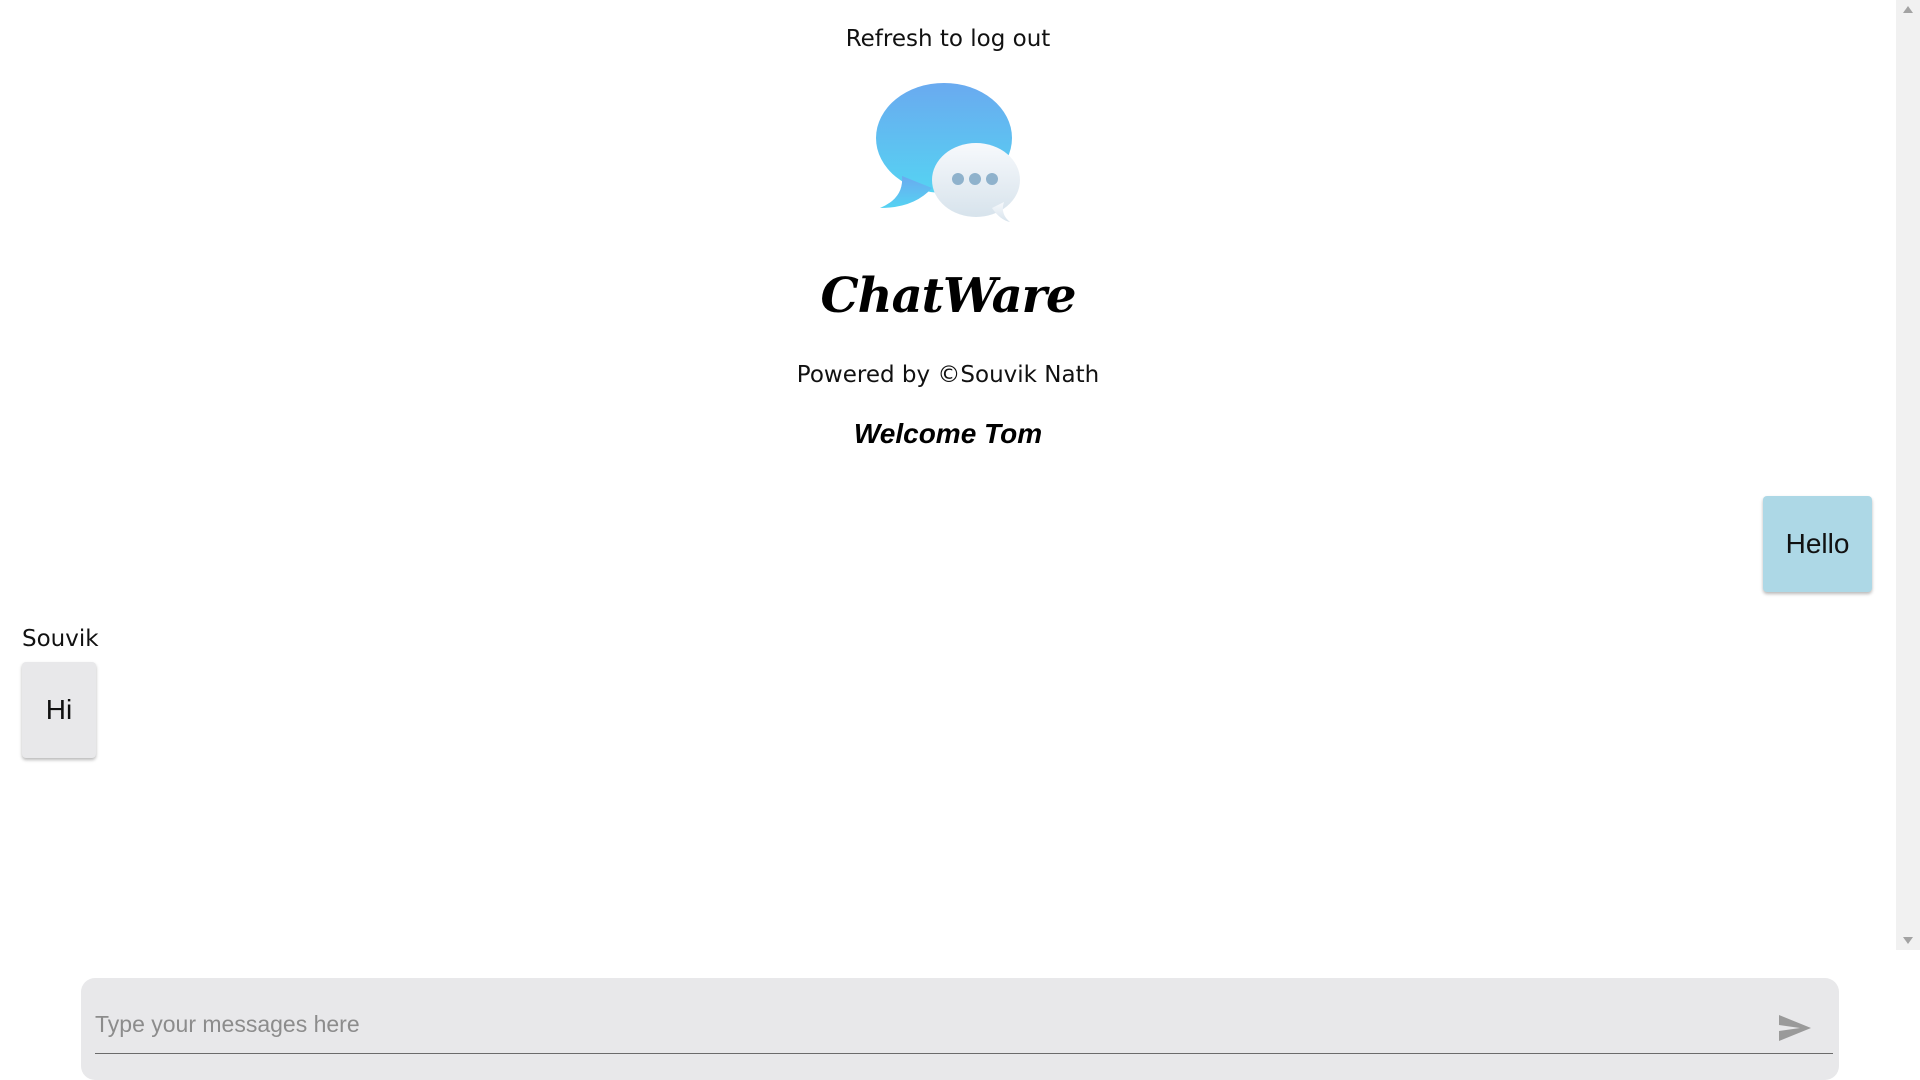 The height and width of the screenshot is (1080, 1920). I want to click on vertical-scrollbar, so click(1908, 475).